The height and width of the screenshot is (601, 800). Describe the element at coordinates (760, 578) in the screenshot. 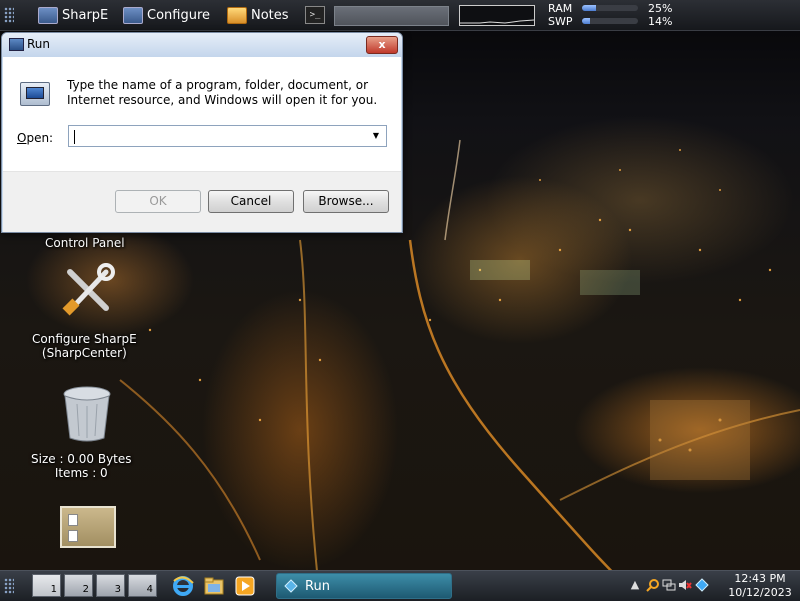

I see `clock-time: 12:43 PM` at that location.